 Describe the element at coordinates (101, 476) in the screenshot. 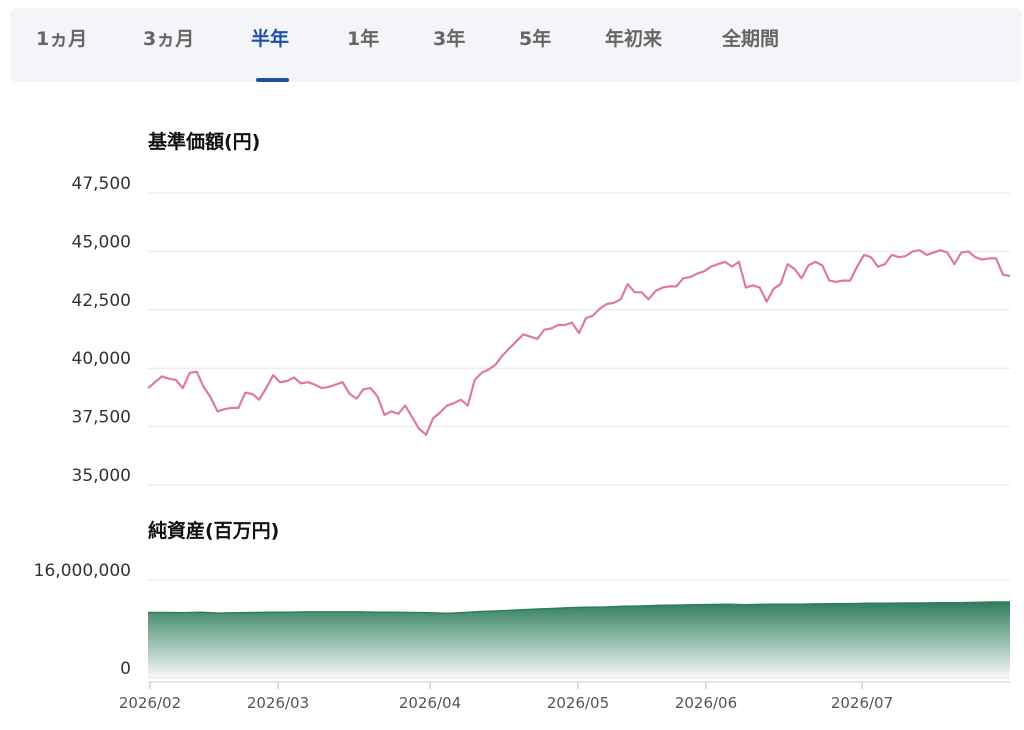

I see `price-y-tick-label: 35,000` at that location.